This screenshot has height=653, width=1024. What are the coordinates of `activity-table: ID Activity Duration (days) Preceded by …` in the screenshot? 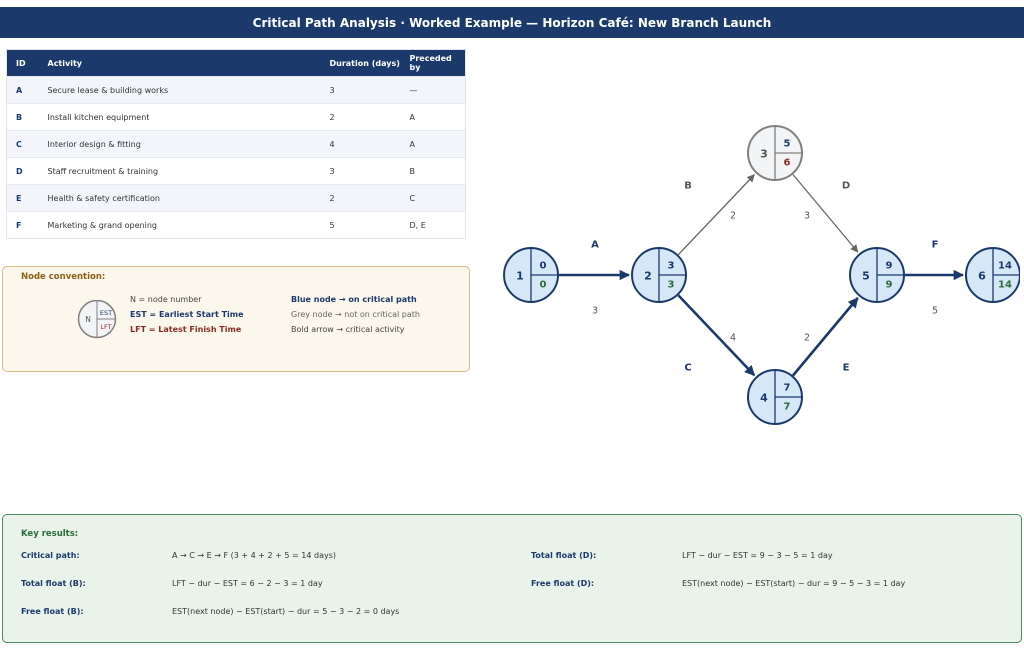 It's located at (236, 144).